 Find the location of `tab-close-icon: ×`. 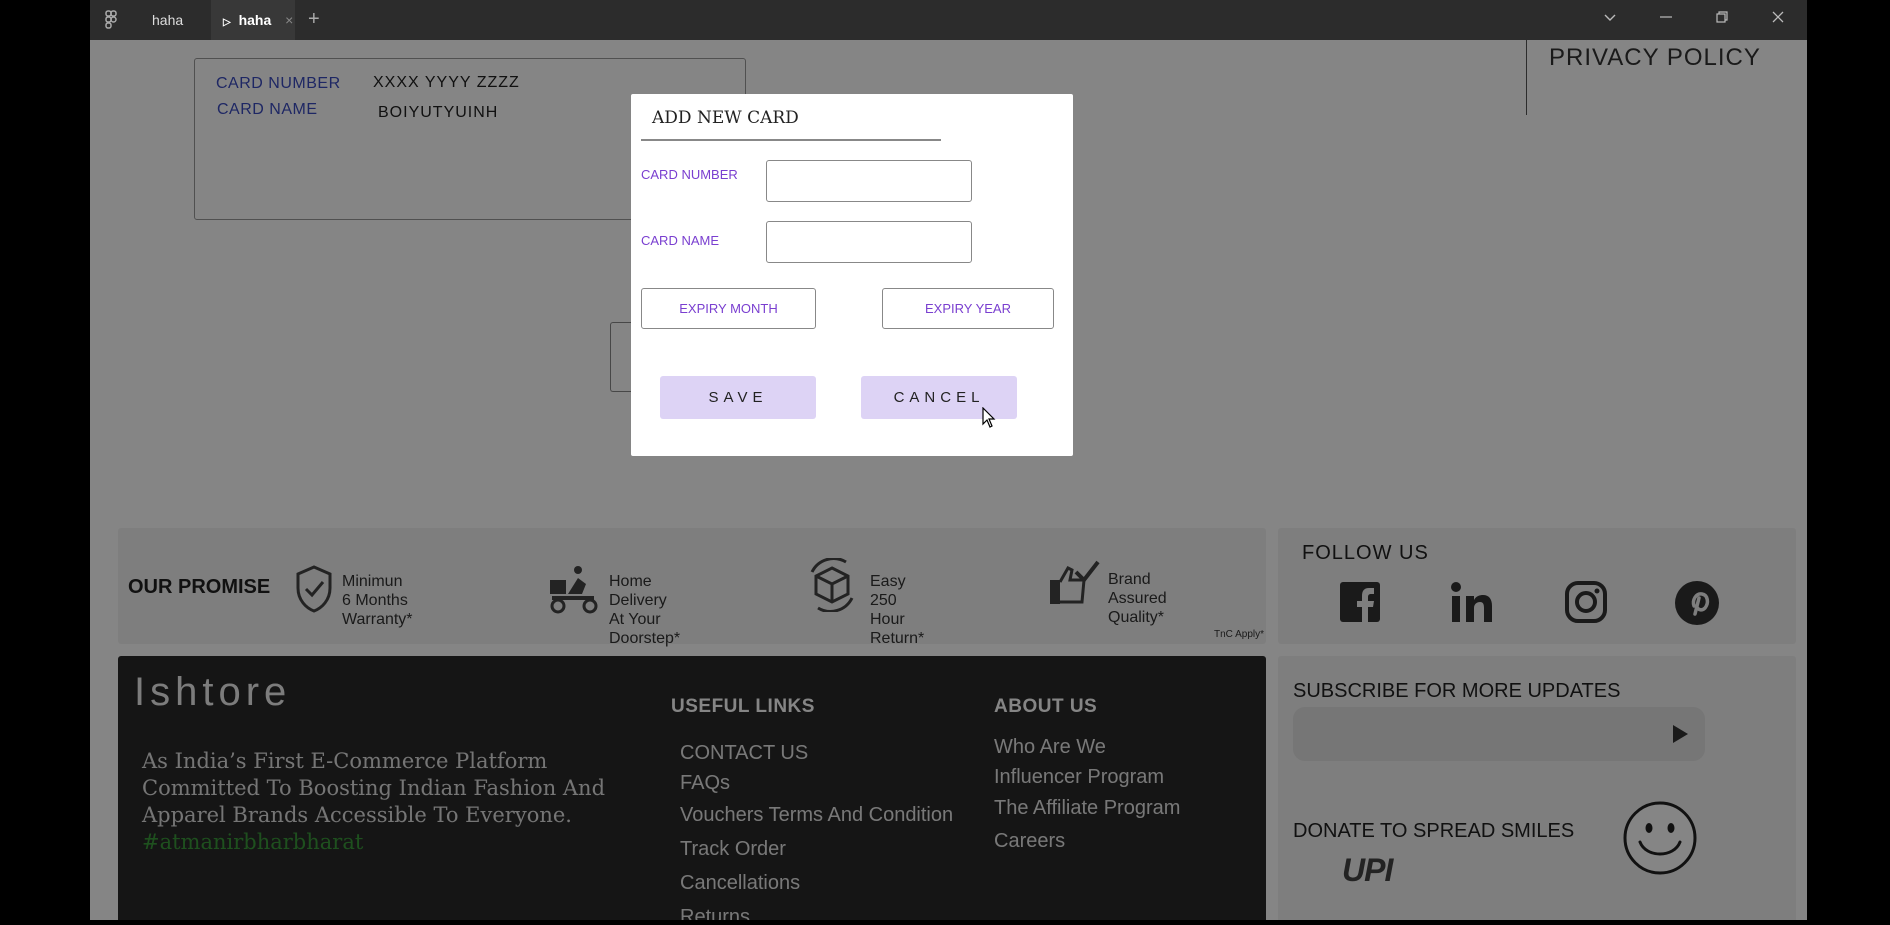

tab-close-icon: × is located at coordinates (289, 20).